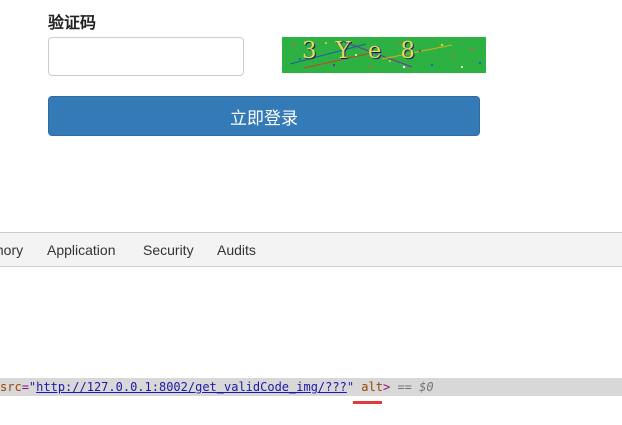  I want to click on console-ref-prefix: ==, so click(404, 387).